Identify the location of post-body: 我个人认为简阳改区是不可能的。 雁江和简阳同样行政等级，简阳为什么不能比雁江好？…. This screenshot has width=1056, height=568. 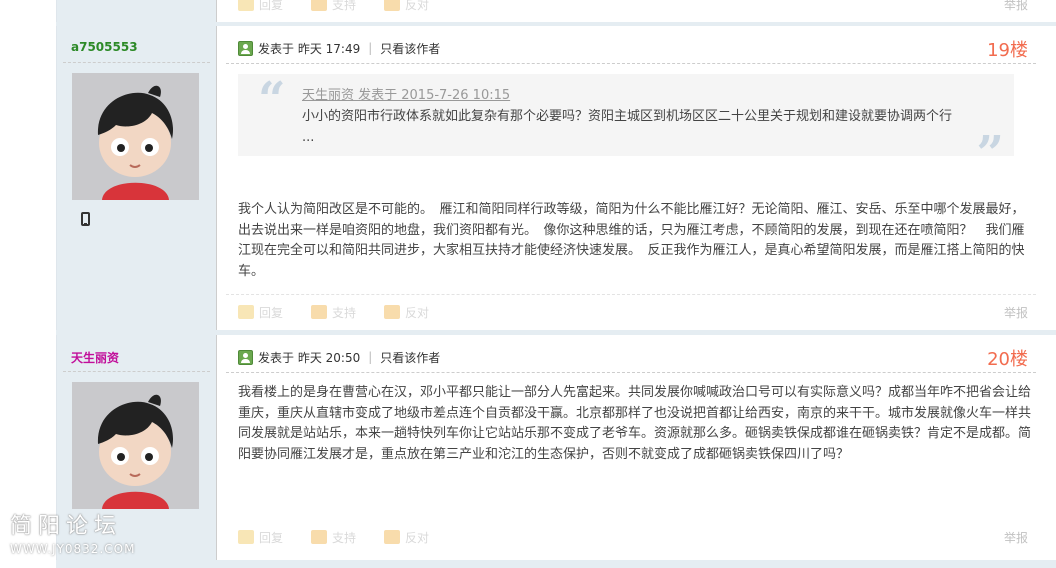
(631, 240).